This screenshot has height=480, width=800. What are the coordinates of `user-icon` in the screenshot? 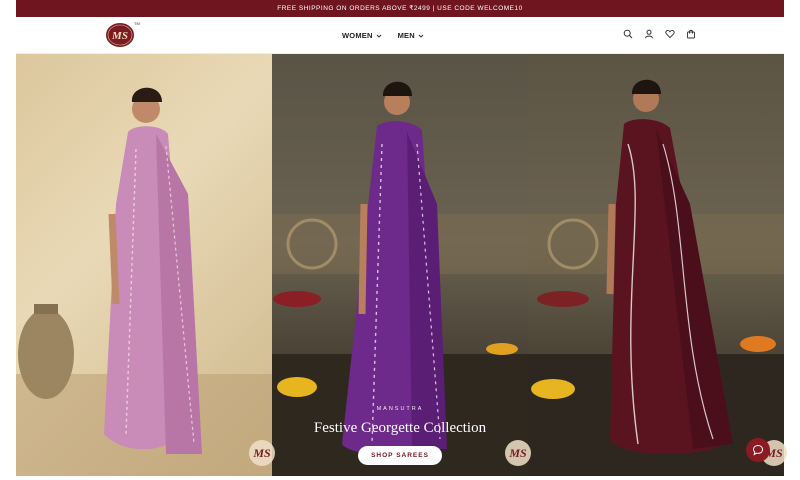 It's located at (649, 34).